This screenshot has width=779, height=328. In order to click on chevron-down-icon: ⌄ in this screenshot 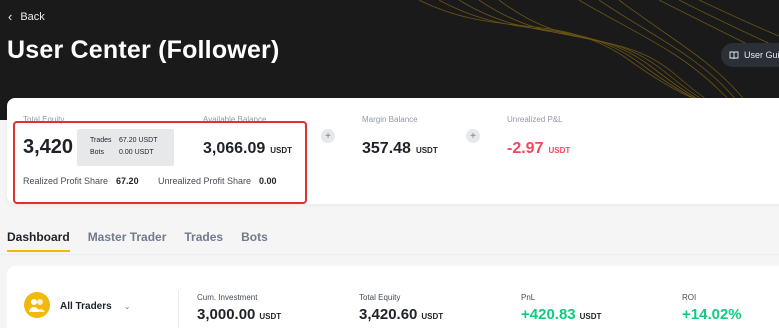, I will do `click(127, 306)`.